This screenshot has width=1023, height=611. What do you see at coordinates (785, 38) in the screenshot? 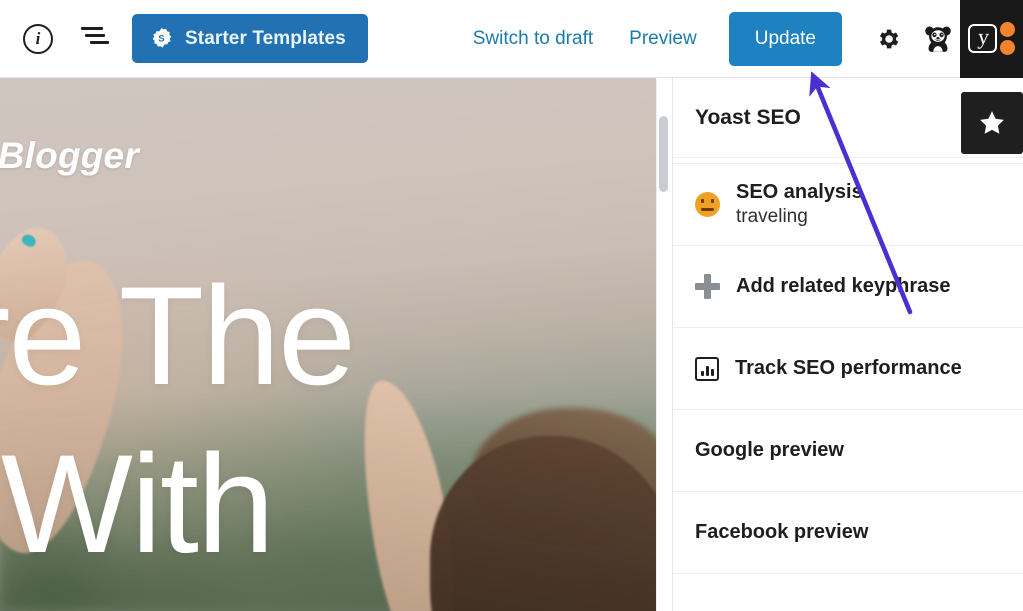
I see `update-button: Update` at bounding box center [785, 38].